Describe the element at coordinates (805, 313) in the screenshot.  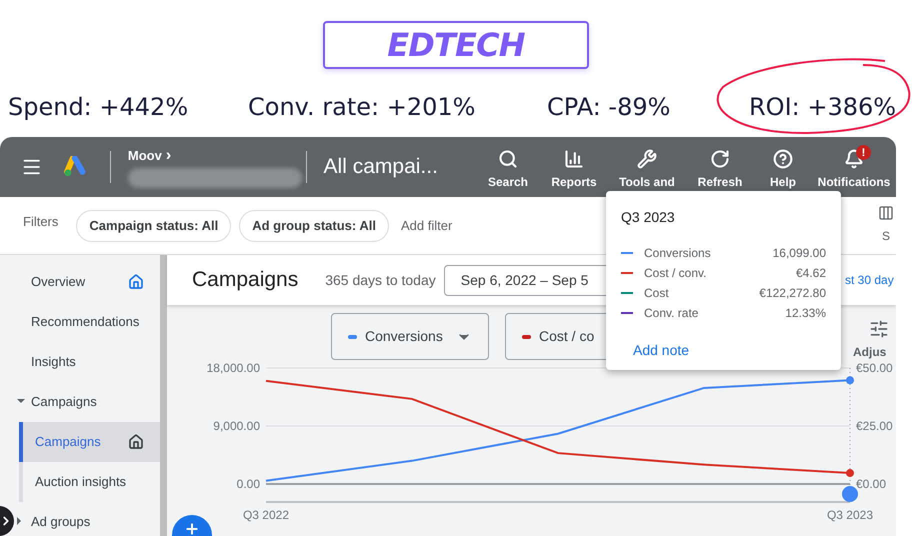
I see `metric-value: 12.33%` at that location.